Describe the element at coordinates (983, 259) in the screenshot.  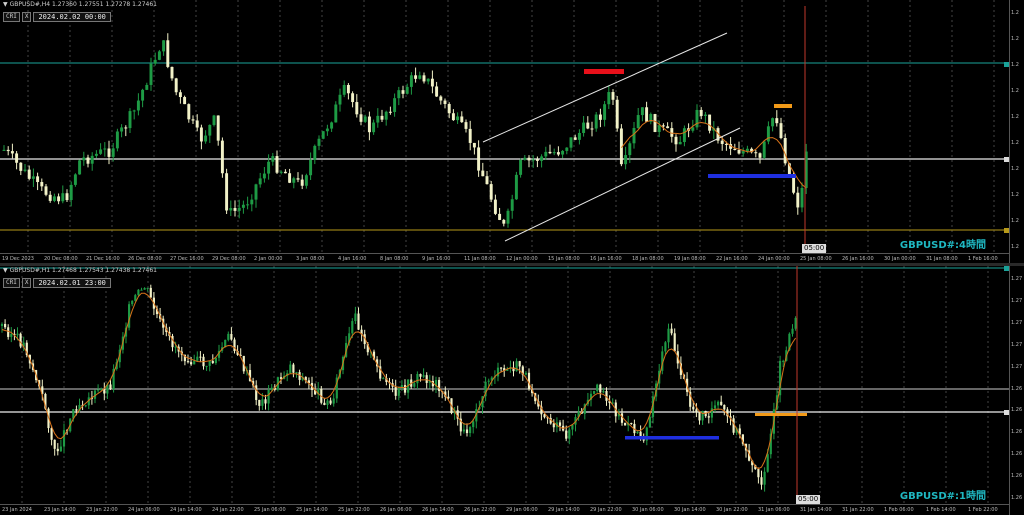
I see `time-tick-label: 1 Feb 16:00` at that location.